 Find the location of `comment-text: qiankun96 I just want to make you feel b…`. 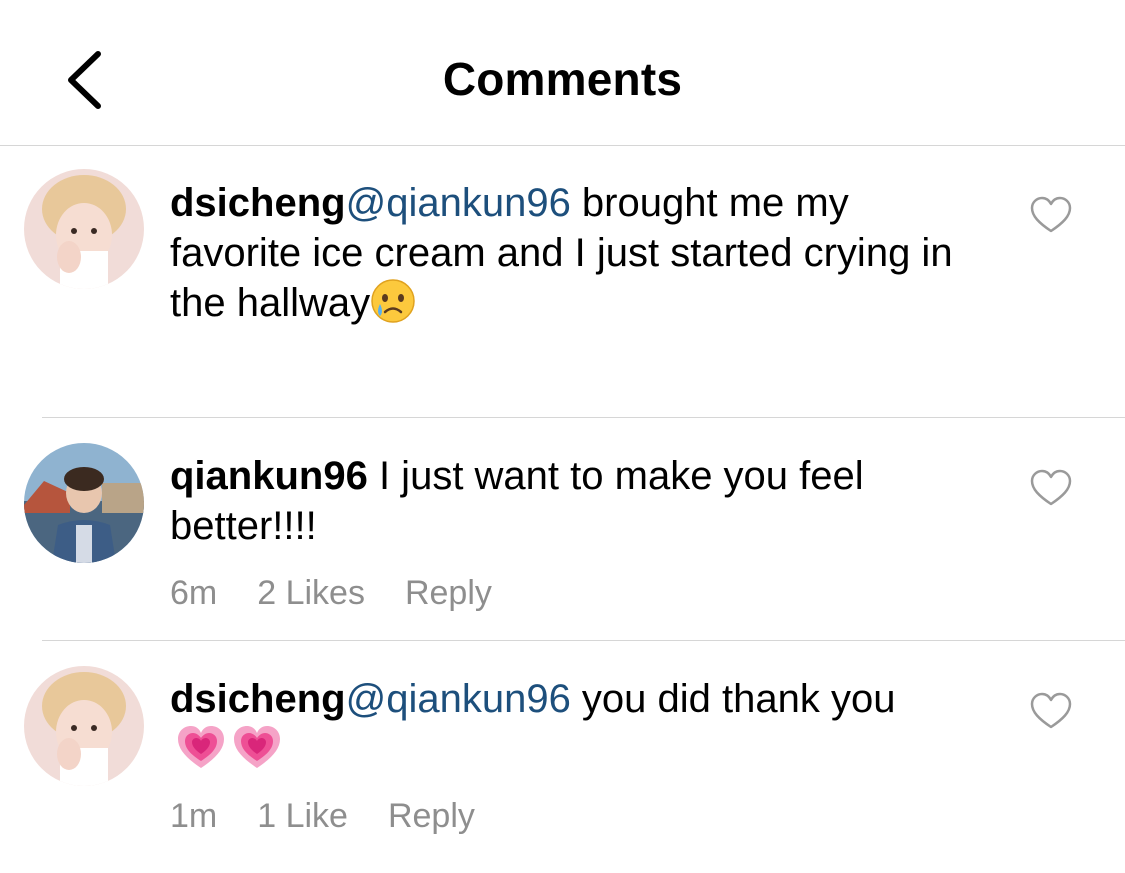

comment-text: qiankun96 I just want to make you feel b… is located at coordinates (565, 501).